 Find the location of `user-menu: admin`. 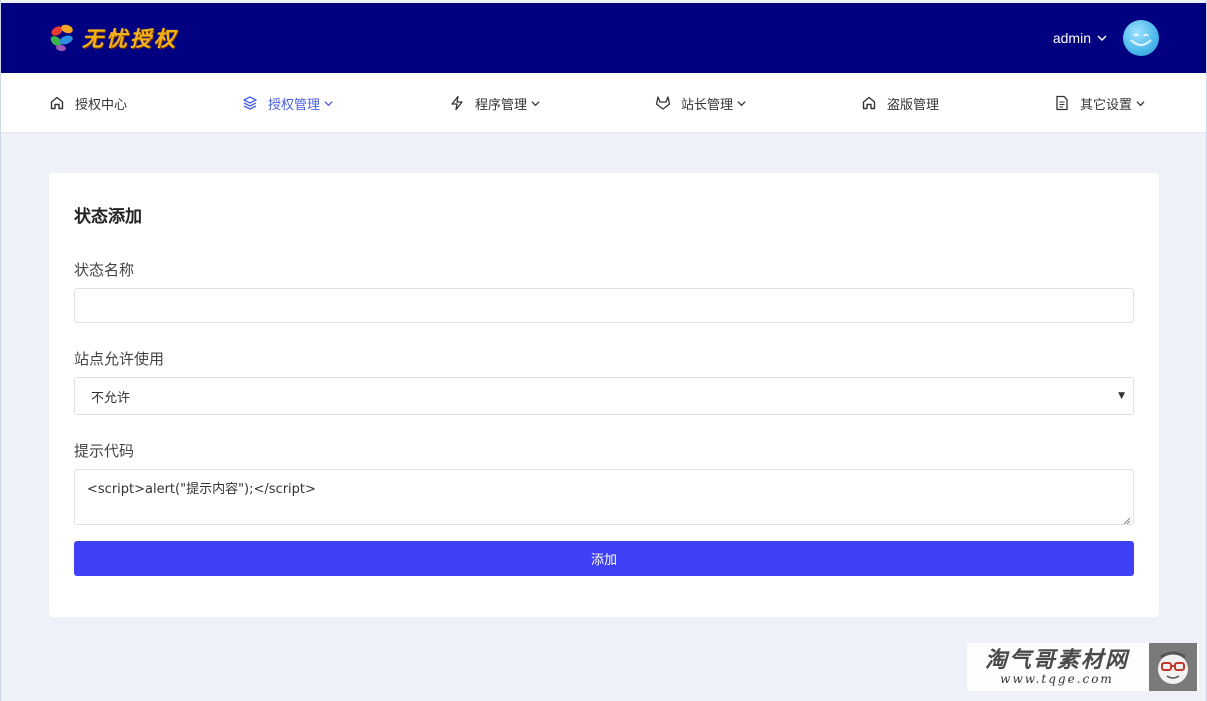

user-menu: admin is located at coordinates (1080, 38).